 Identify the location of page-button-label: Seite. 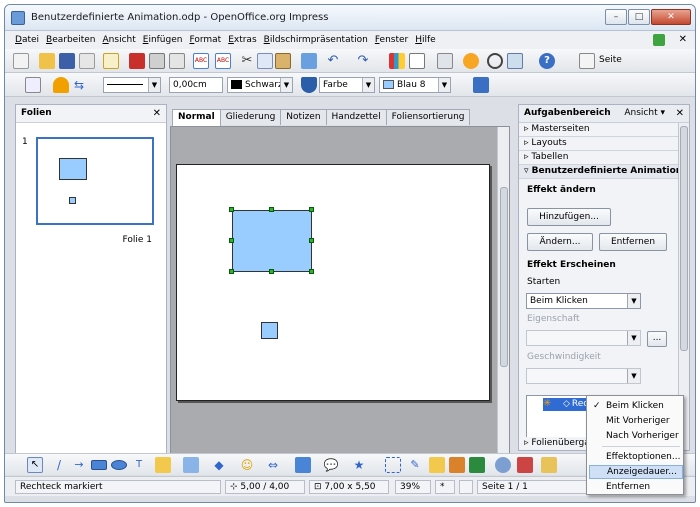
(610, 60).